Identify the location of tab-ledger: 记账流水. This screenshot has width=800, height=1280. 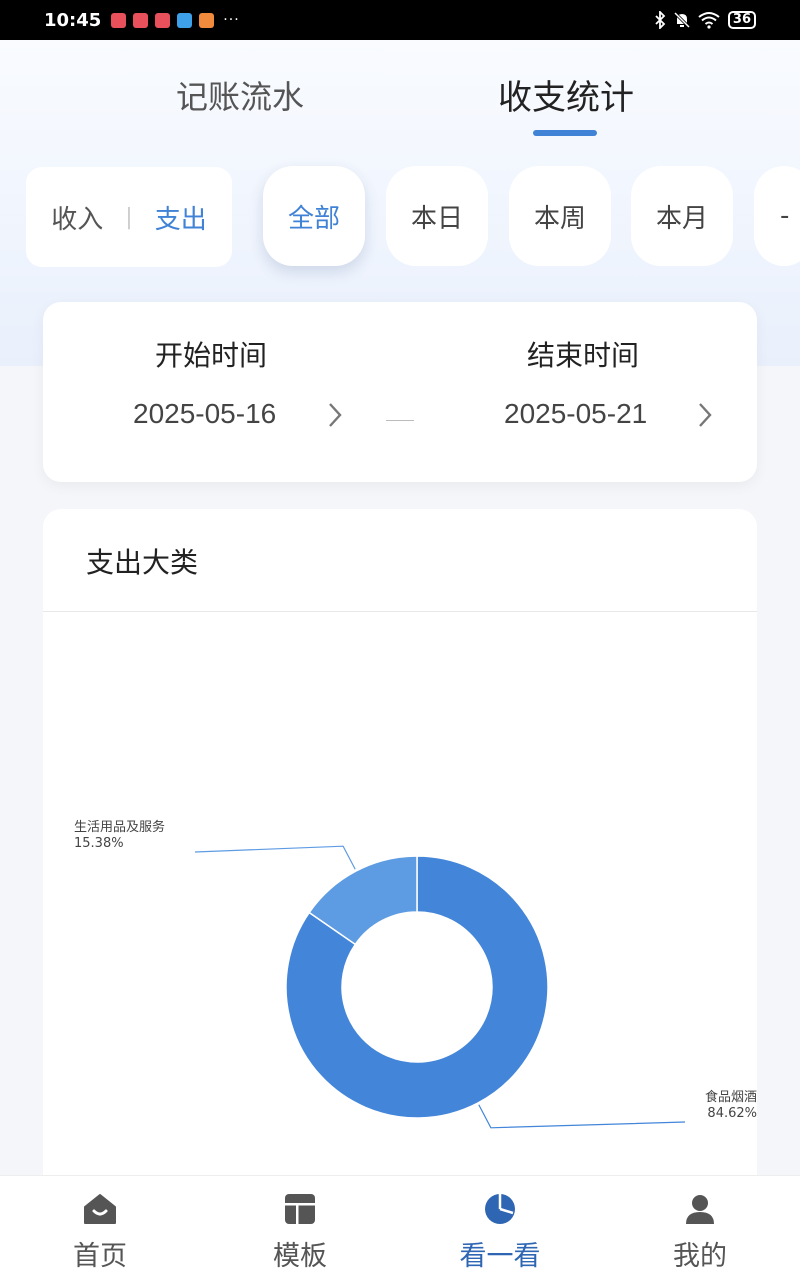
(240, 95).